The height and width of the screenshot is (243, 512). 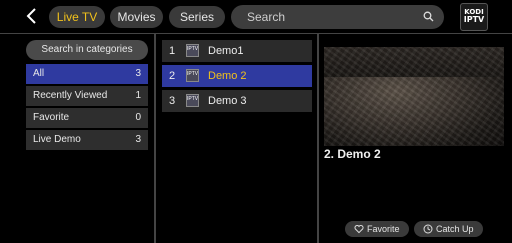 I want to click on search-input: Search, so click(x=337, y=17).